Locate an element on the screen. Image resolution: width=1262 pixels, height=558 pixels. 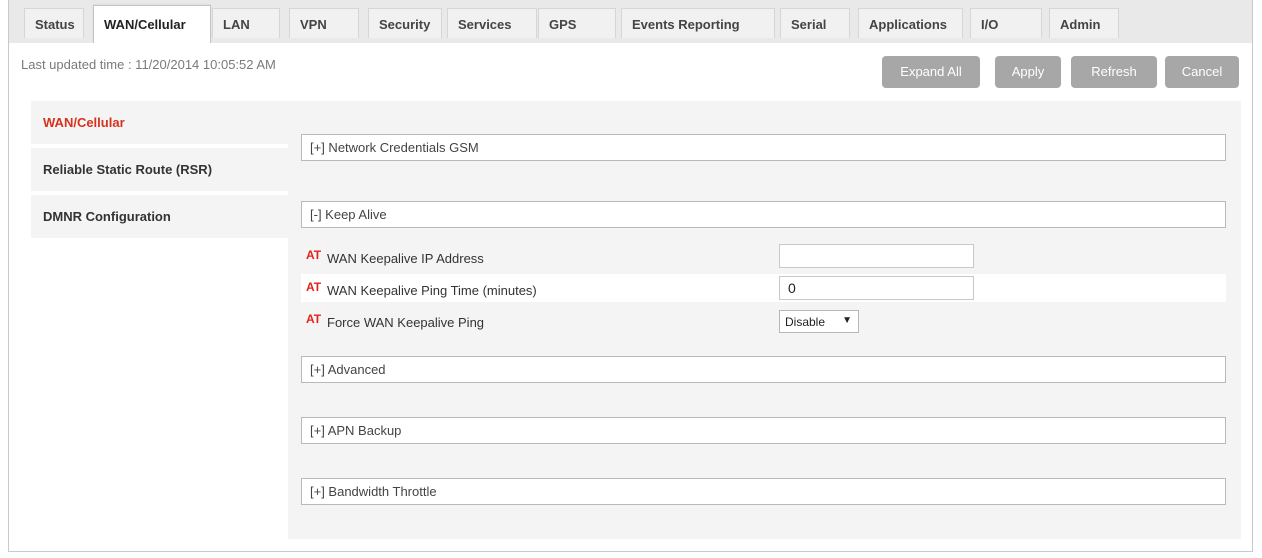
tab-events-reporting: Events Reporting is located at coordinates (698, 23).